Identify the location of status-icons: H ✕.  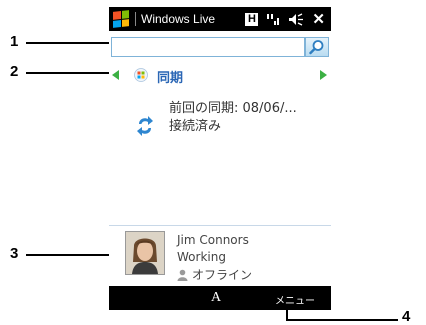
(285, 19).